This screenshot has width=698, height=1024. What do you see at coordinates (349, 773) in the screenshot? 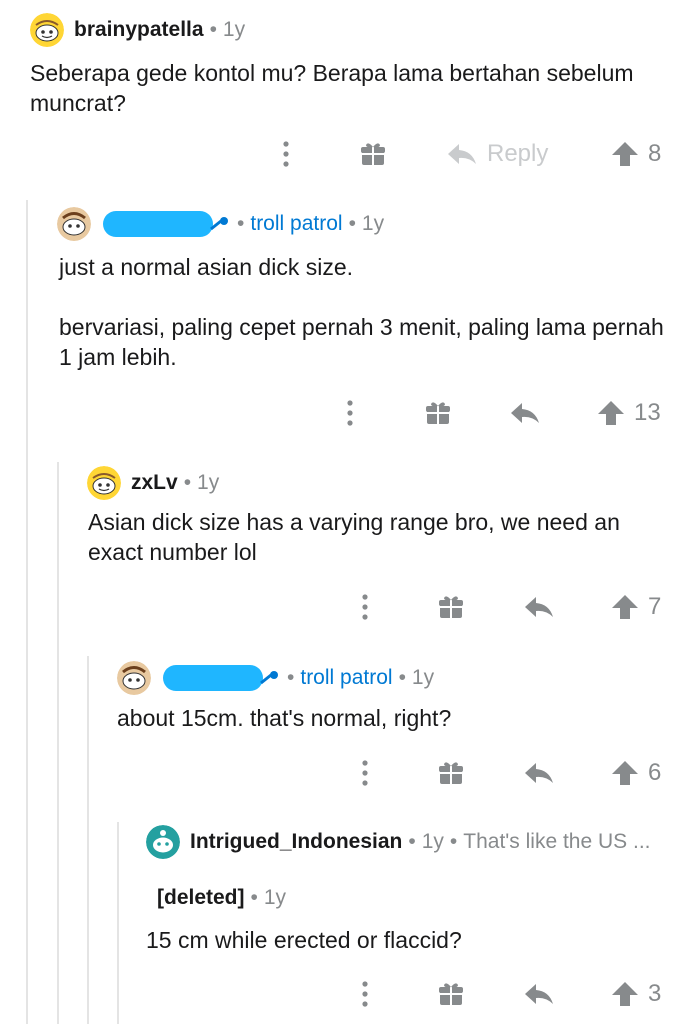
I see `comment-actions: 6` at bounding box center [349, 773].